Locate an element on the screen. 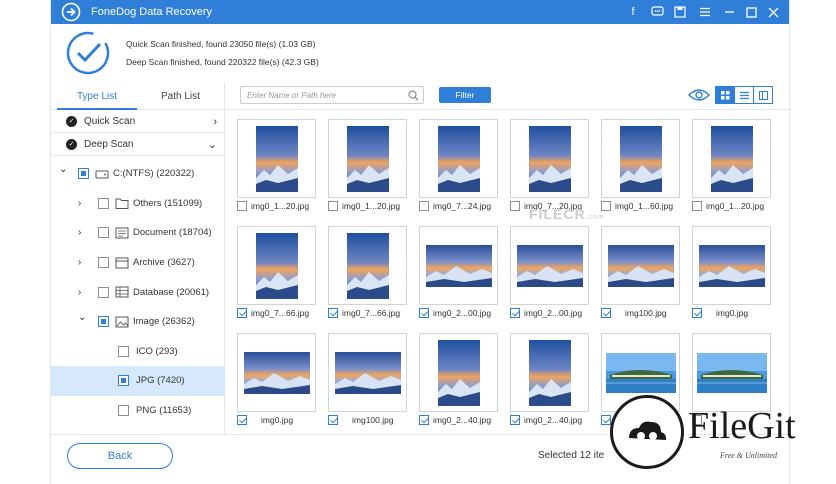 This screenshot has height=484, width=836. file-item: img0_7...24.jpg is located at coordinates (458, 167).